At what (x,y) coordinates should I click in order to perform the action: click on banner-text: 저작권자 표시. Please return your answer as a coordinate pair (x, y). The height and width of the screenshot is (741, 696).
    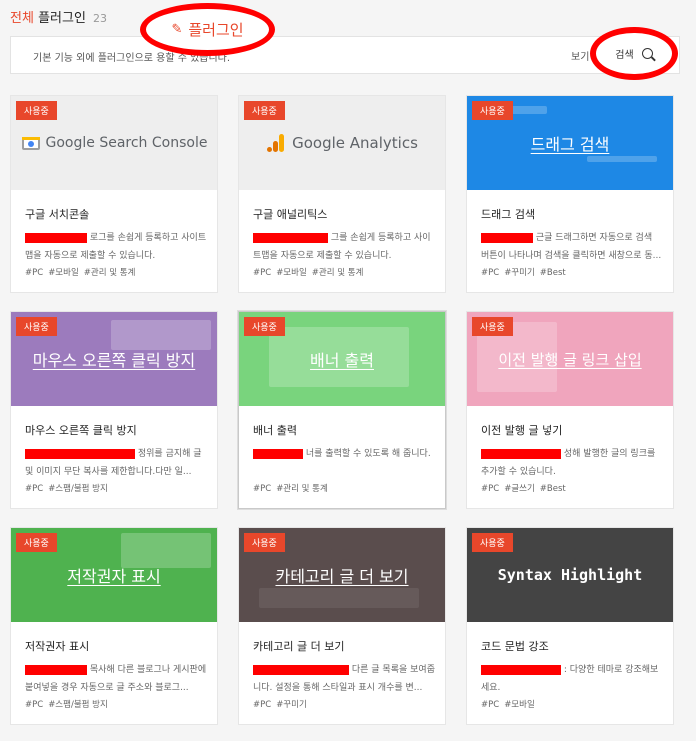
    Looking at the image, I should click on (114, 576).